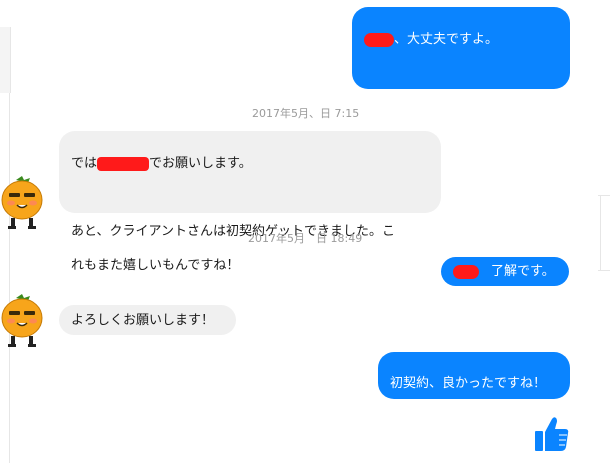 This screenshot has height=463, width=610. What do you see at coordinates (9, 278) in the screenshot?
I see `divider-left` at bounding box center [9, 278].